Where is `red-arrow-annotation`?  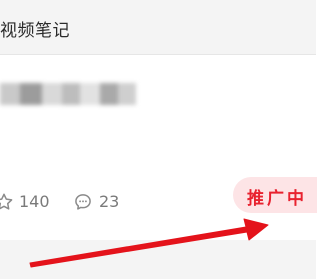
red-arrow-annotation is located at coordinates (149, 243).